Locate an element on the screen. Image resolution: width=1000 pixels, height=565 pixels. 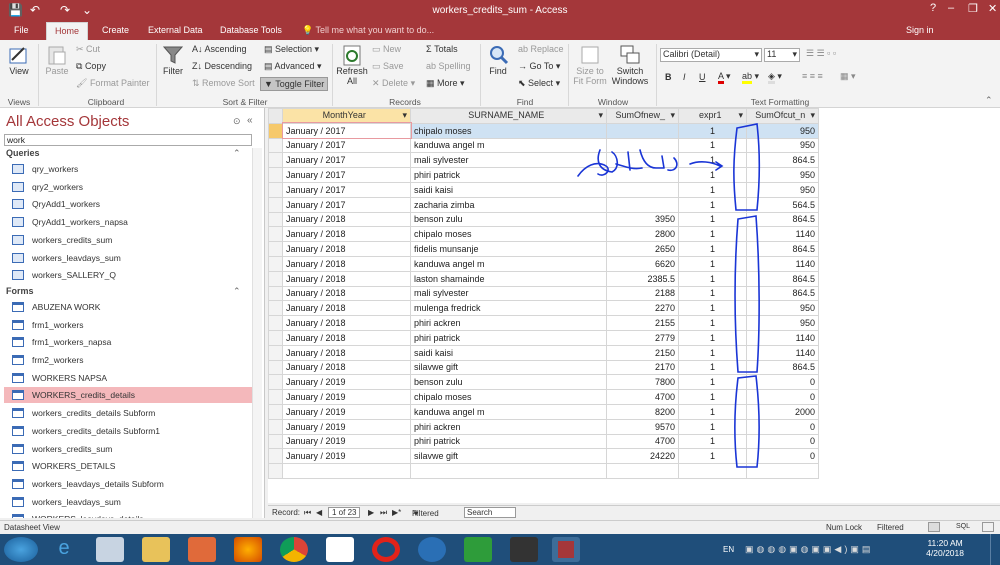
nav-form-item: workers_credits_details Subform is located at coordinates (129, 413).